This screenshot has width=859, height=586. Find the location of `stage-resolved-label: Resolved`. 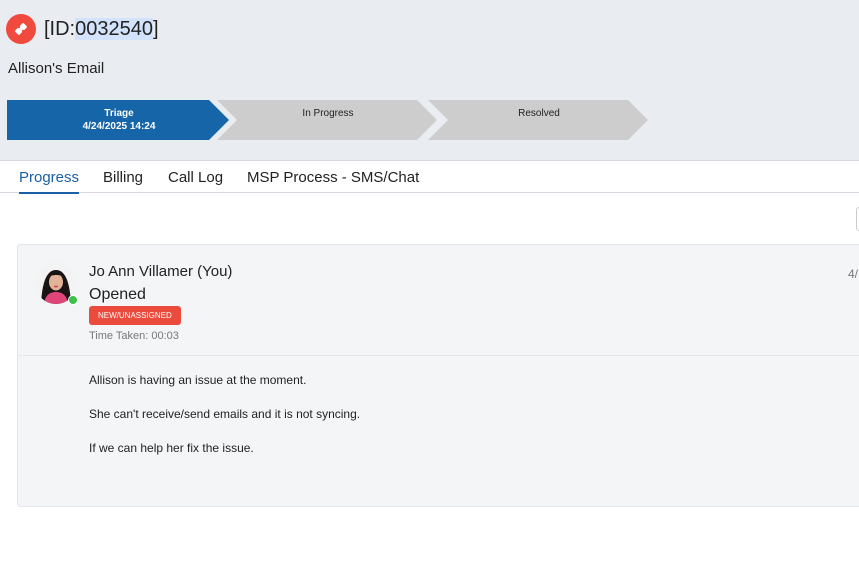

stage-resolved-label: Resolved is located at coordinates (539, 113).